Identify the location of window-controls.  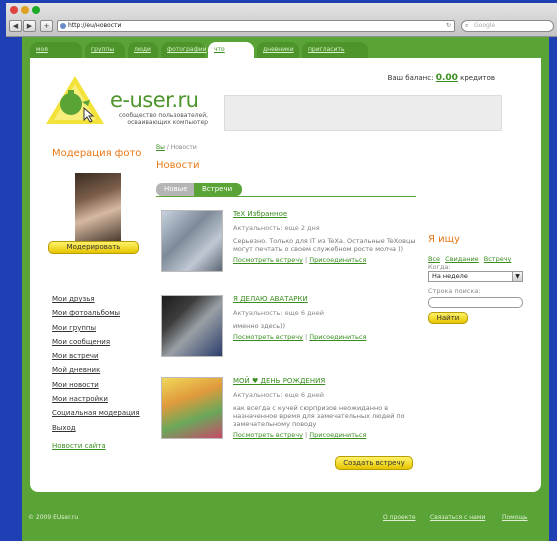
(25, 10).